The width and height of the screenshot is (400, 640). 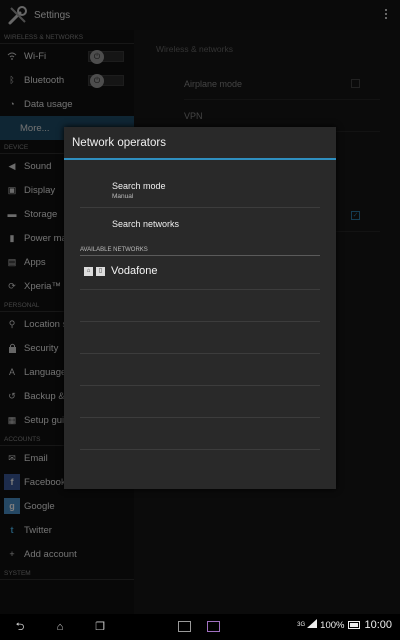 What do you see at coordinates (200, 251) in the screenshot?
I see `available-networks-header: AVAILABLE NETWORKS` at bounding box center [200, 251].